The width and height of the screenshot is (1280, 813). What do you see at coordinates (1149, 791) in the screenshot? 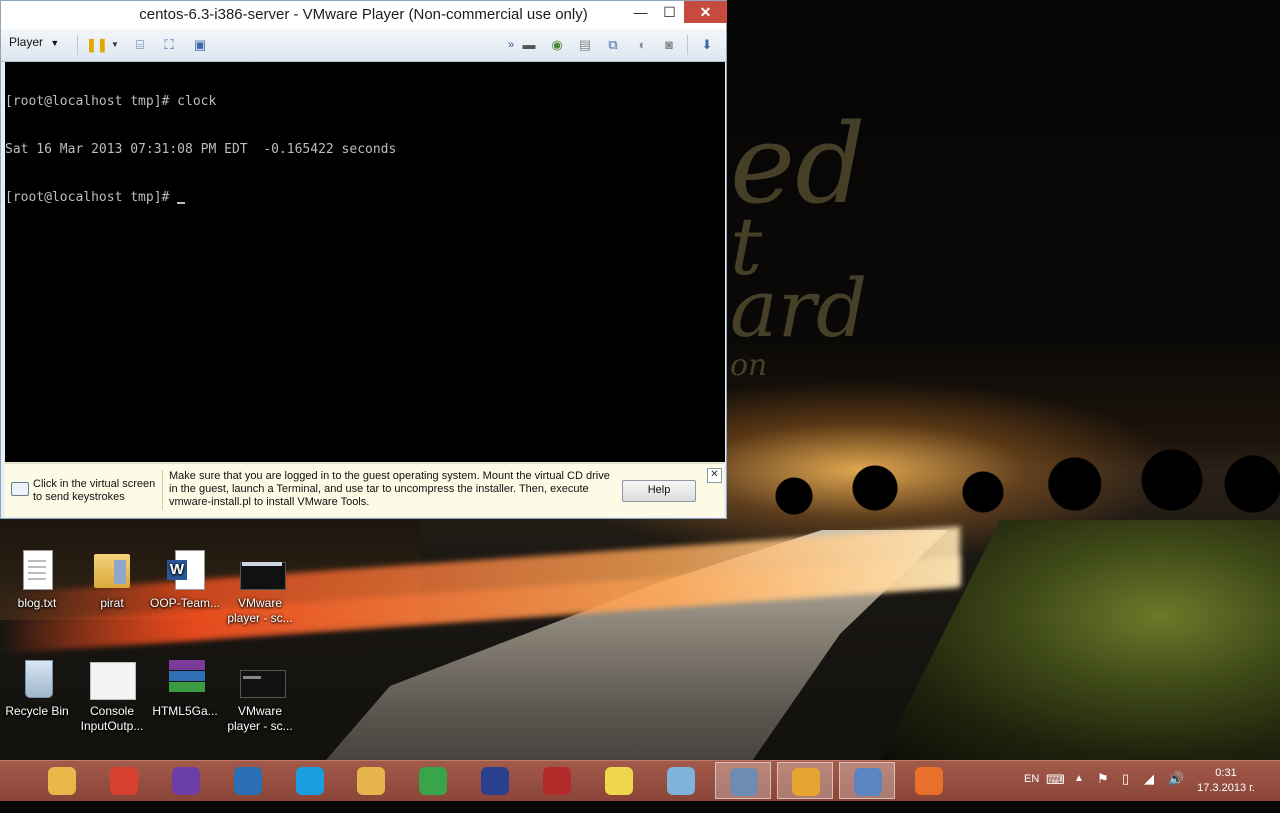
I see `network-signal-icon: ◢` at bounding box center [1149, 791].